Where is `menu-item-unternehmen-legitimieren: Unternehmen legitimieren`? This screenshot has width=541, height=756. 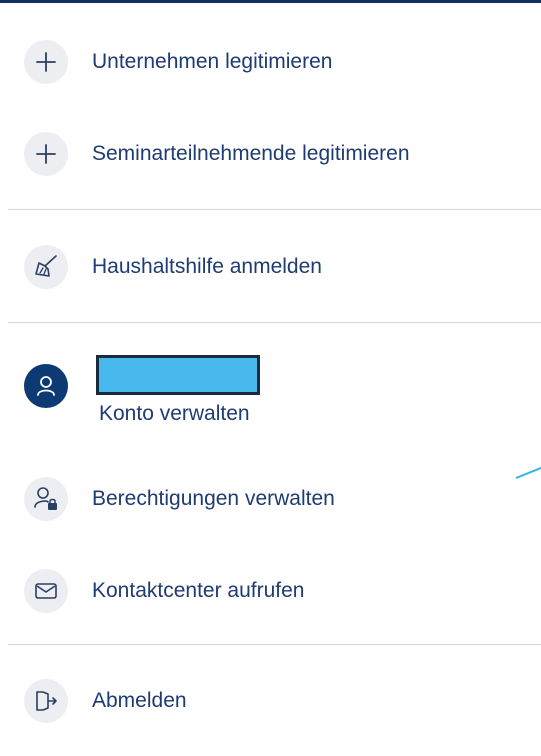 menu-item-unternehmen-legitimieren: Unternehmen legitimieren is located at coordinates (178, 62).